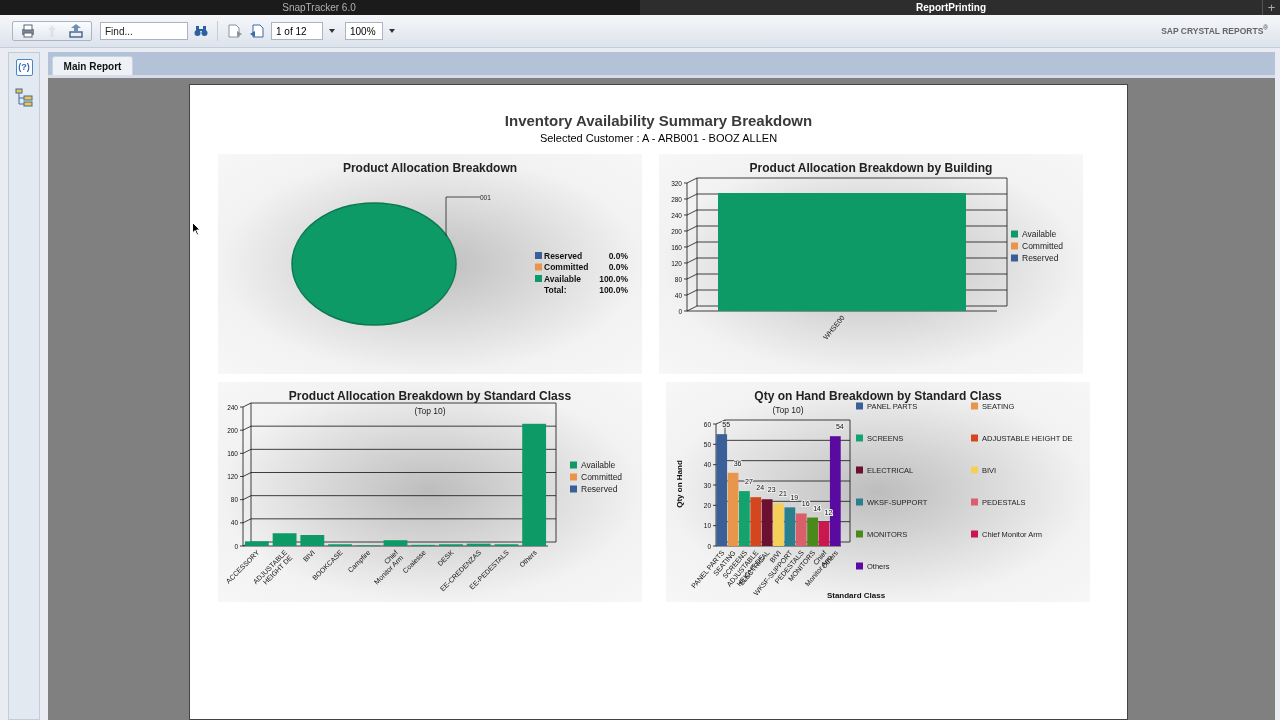 Image resolution: width=1280 pixels, height=720 pixels. I want to click on chart-title: Product Allocation Breakdown by Standard Class, so click(430, 396).